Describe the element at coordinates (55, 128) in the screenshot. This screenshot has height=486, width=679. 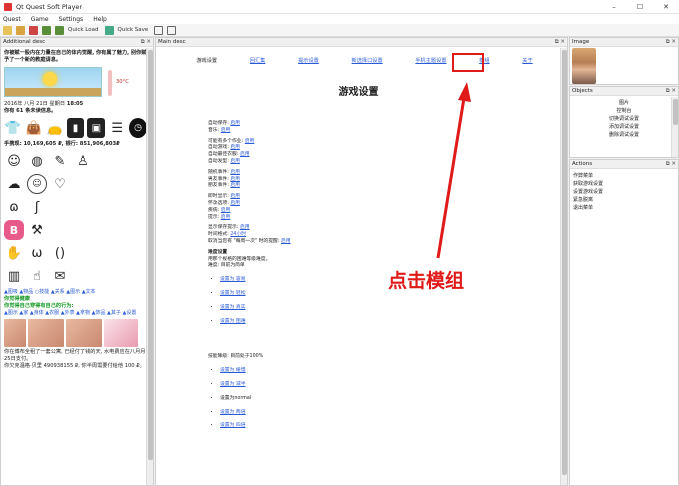
I see `handbag-icon: 👝` at that location.